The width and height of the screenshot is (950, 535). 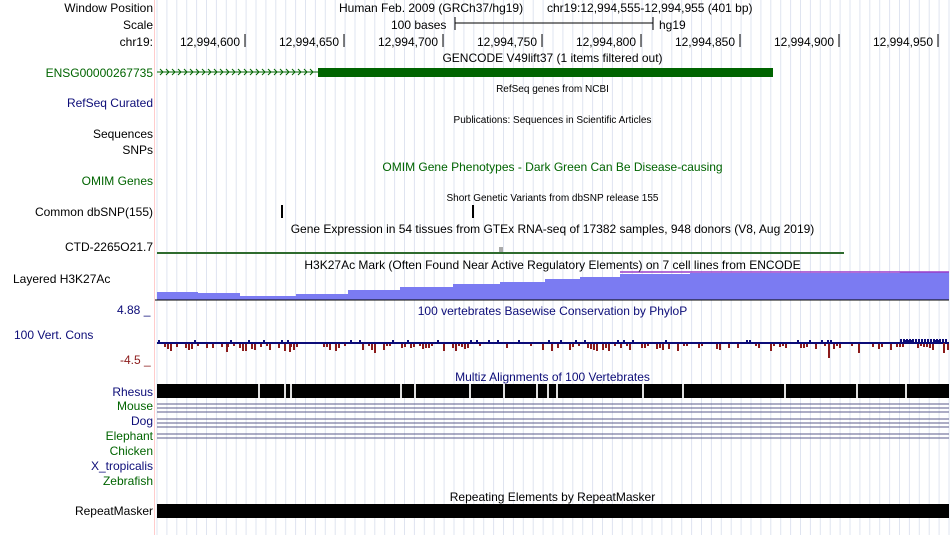 I want to click on dbsnp-label: Common dbSNP(155), so click(x=94, y=212).